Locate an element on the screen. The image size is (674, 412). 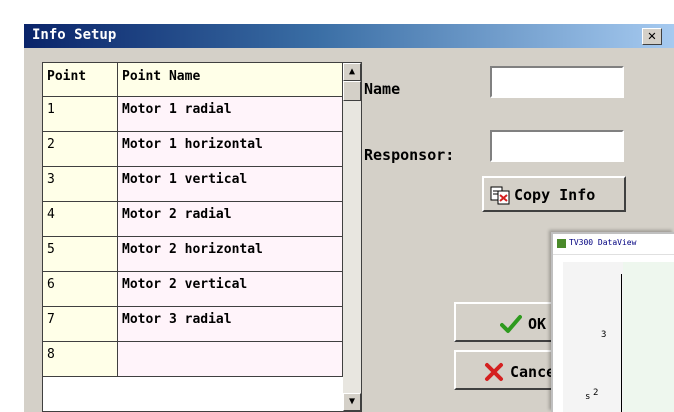
table-row: 5 Motor 2 horizontal is located at coordinates (193, 254).